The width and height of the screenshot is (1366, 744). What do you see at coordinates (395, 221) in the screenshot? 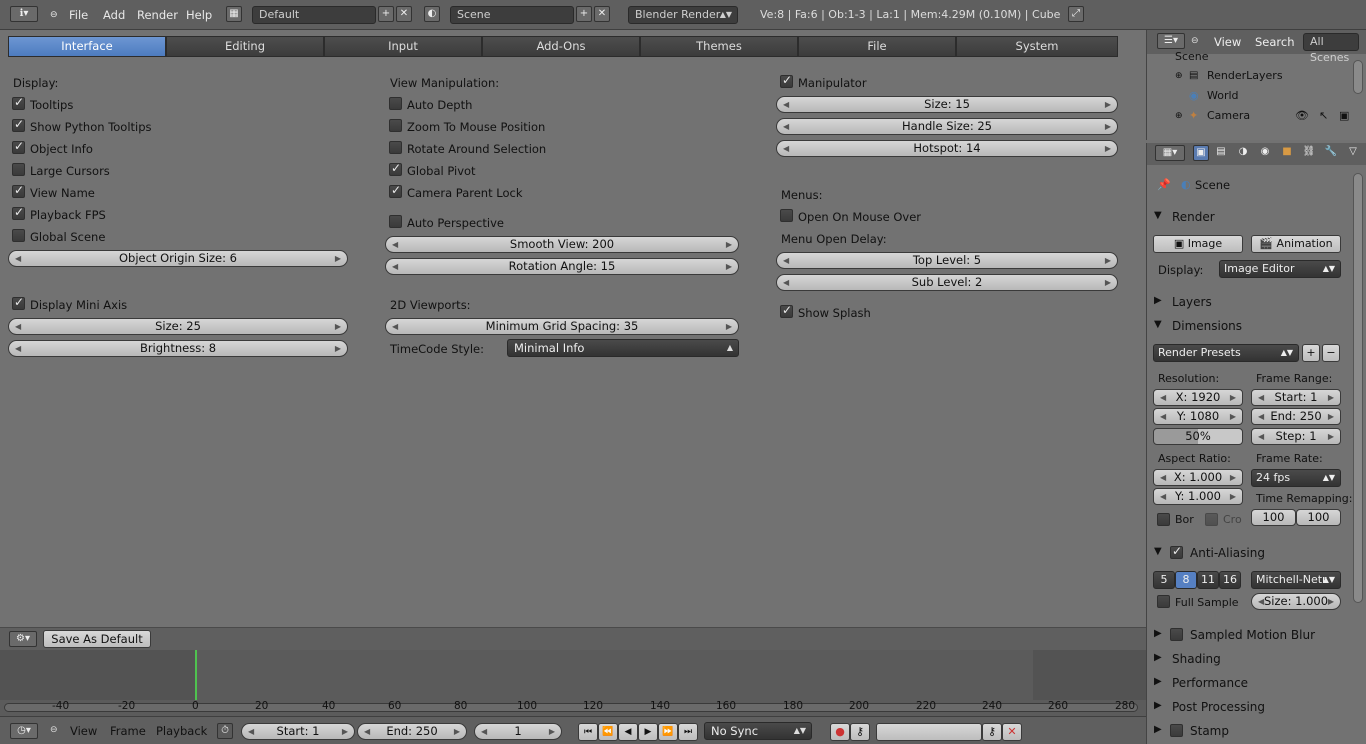
I see `auto-perspective-checkbox` at bounding box center [395, 221].